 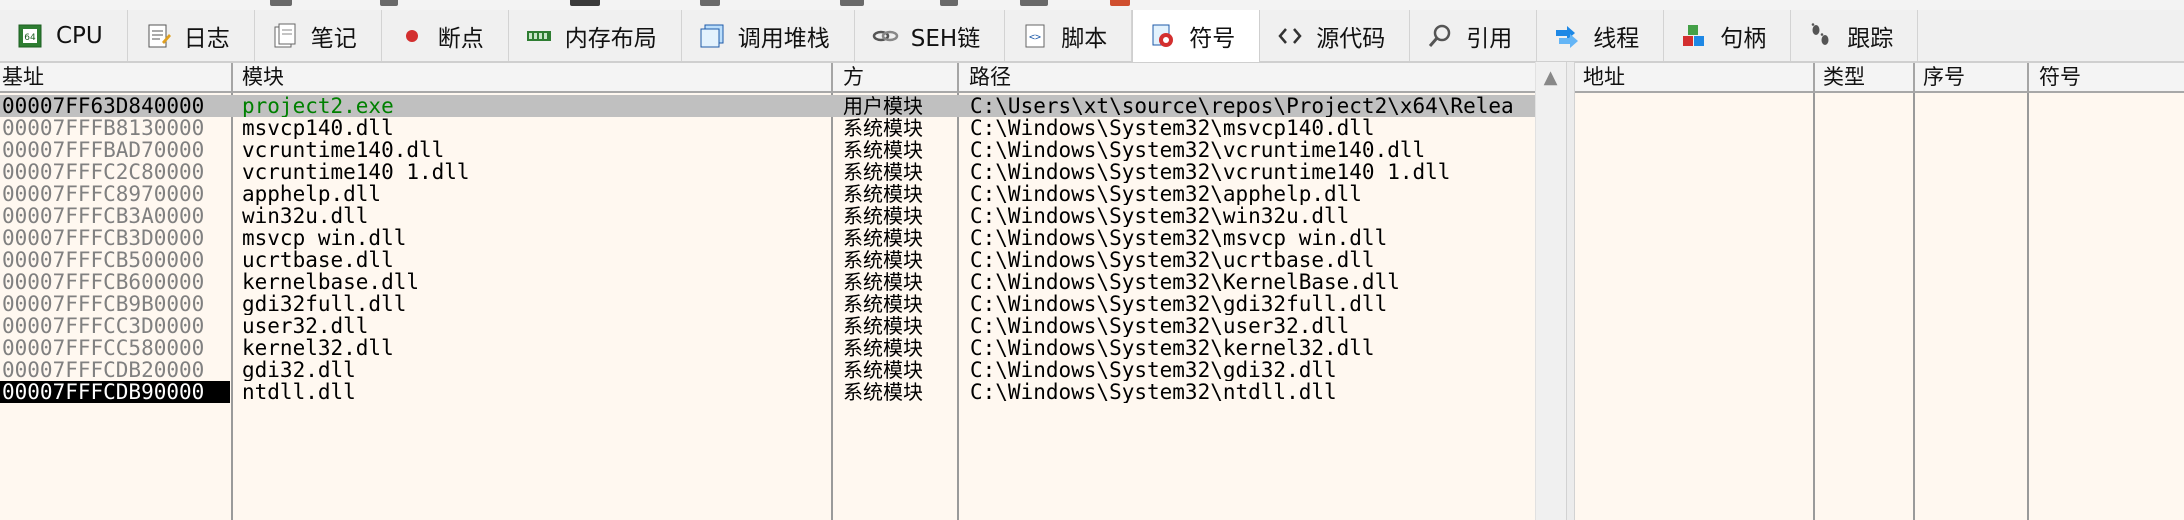 I want to click on header-ordinal: 序号, so click(x=1972, y=77).